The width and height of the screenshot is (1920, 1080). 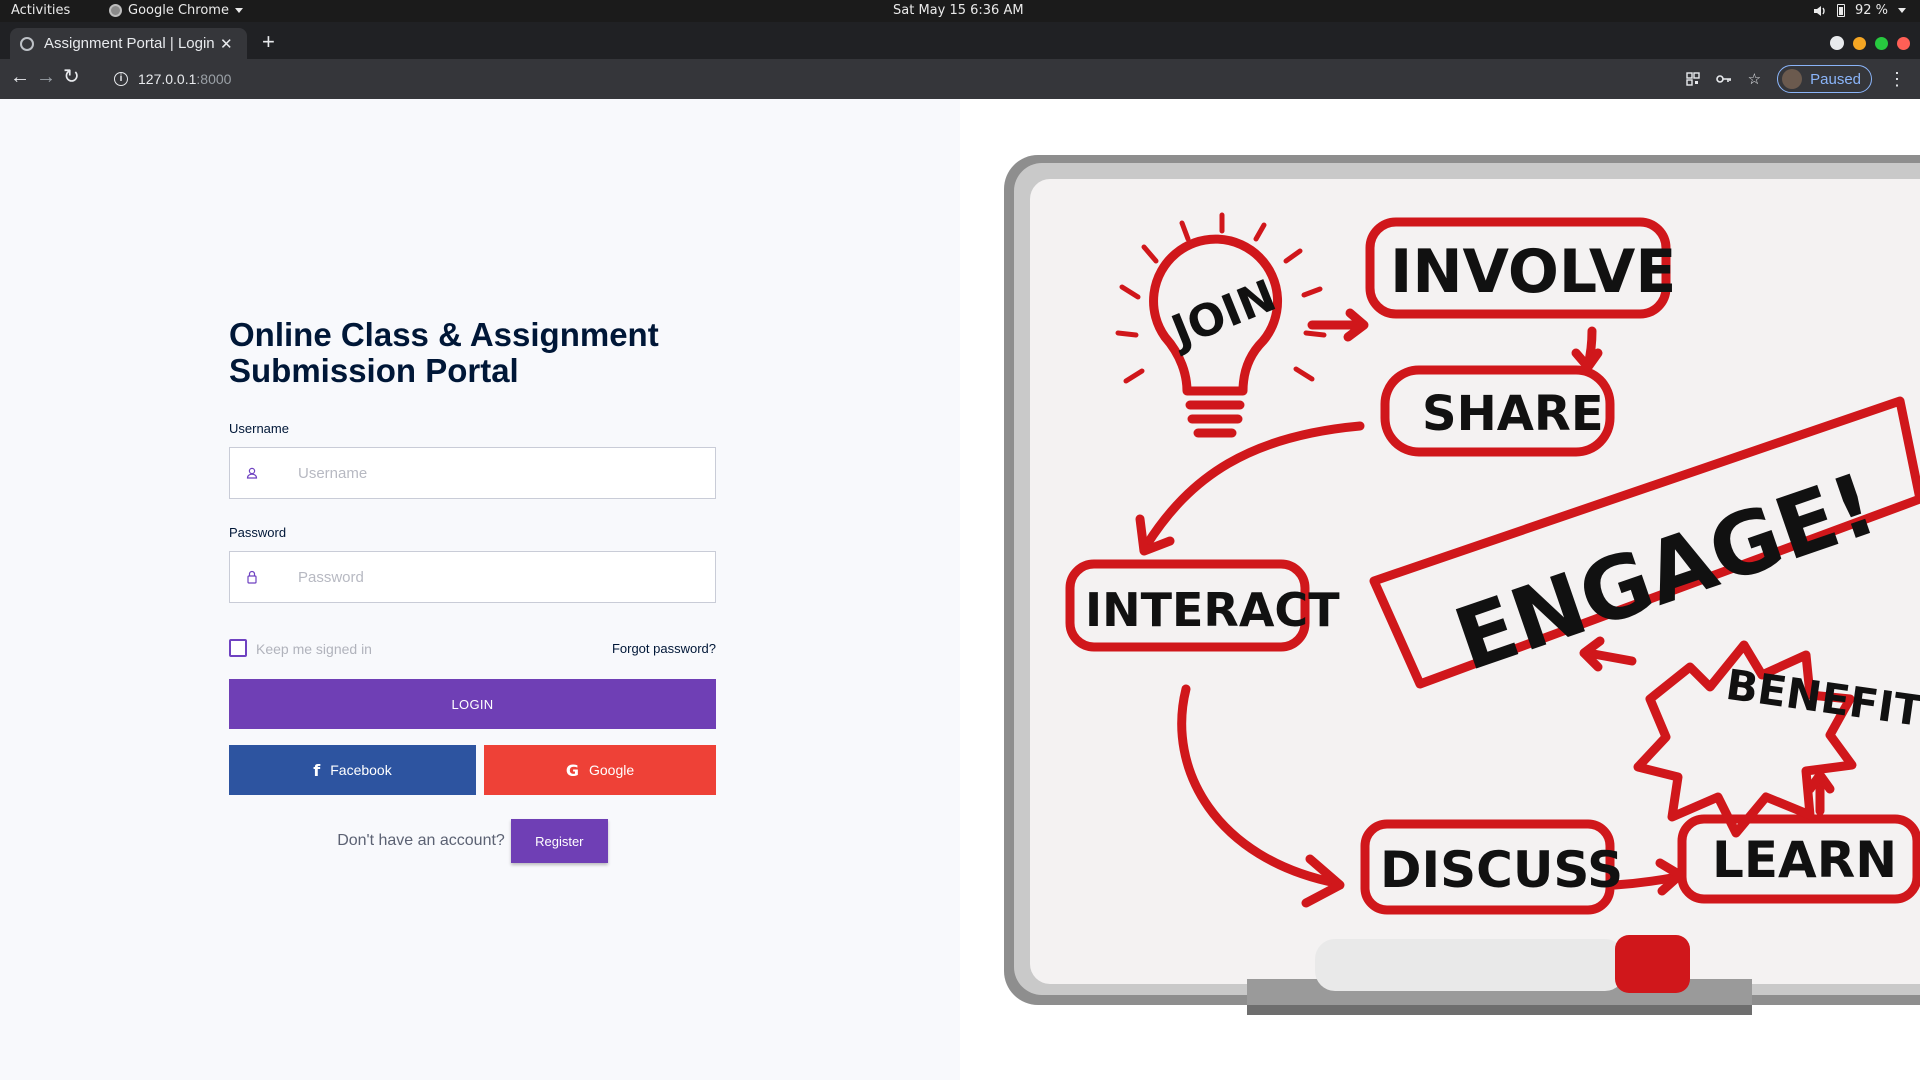 I want to click on activities-button: Activities, so click(x=40, y=10).